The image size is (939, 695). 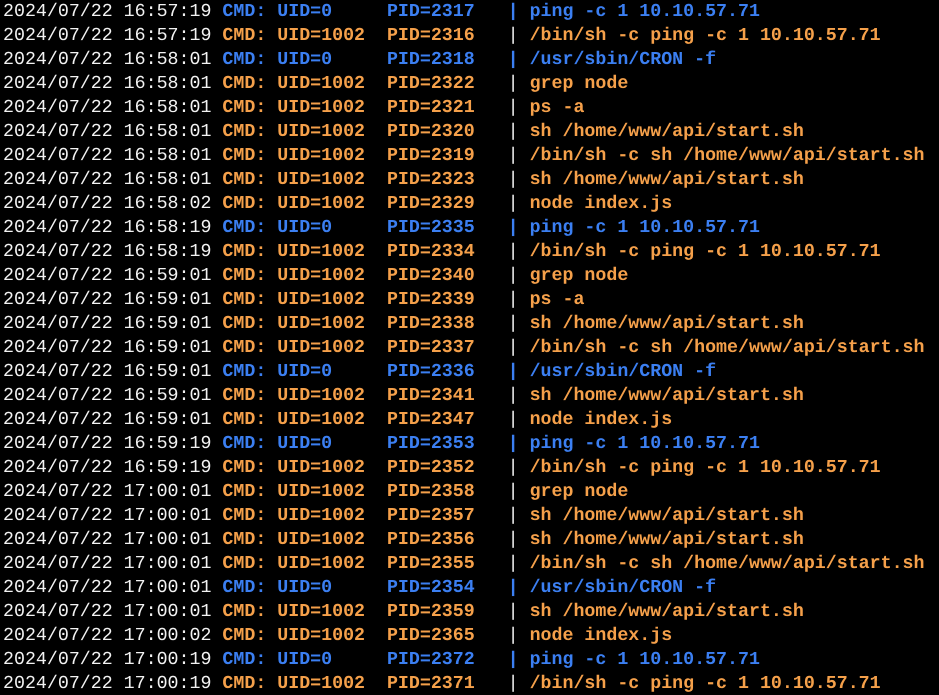 What do you see at coordinates (430, 396) in the screenshot?
I see `pid-text: PID=2341` at bounding box center [430, 396].